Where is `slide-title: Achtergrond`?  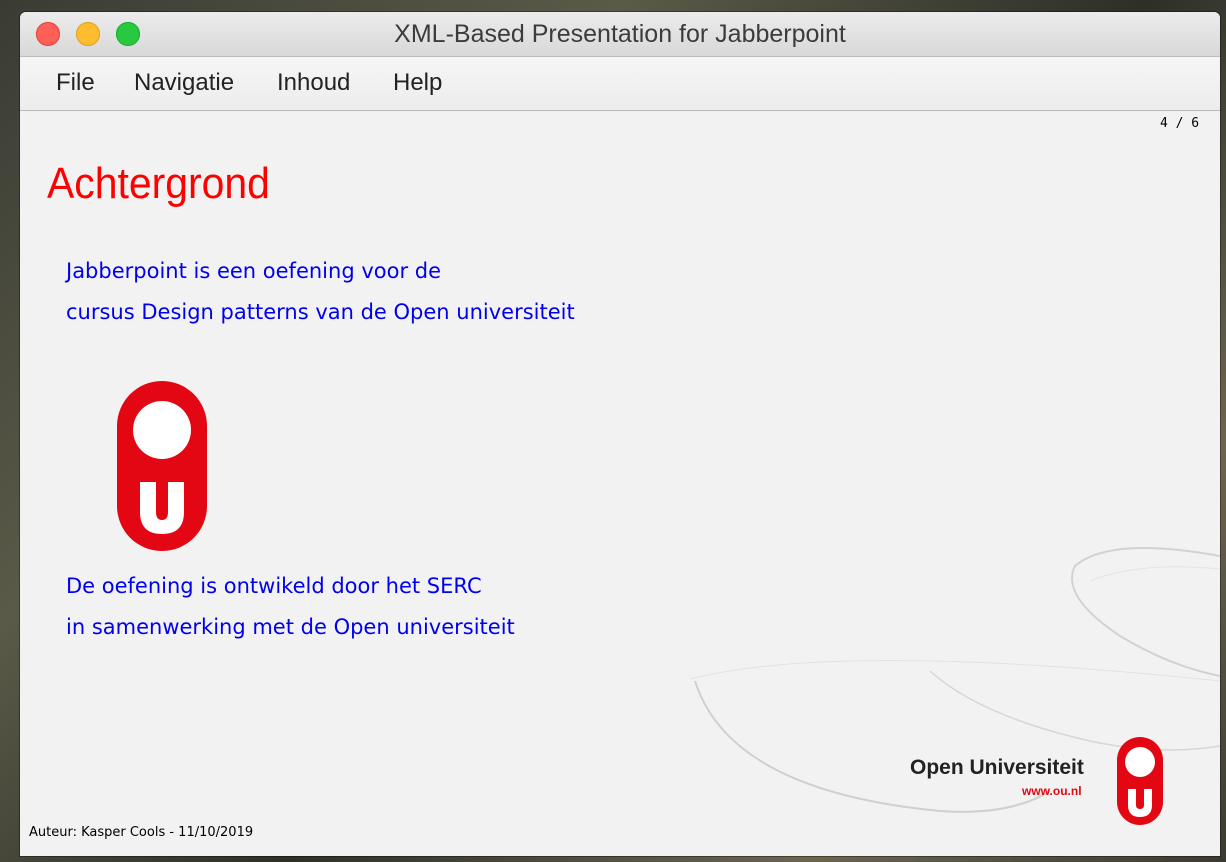 slide-title: Achtergrond is located at coordinates (158, 183).